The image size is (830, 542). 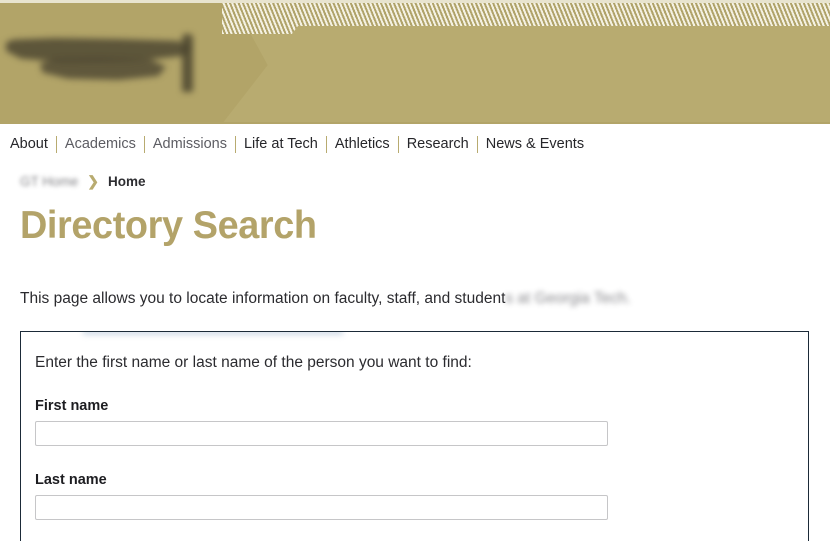 I want to click on panel-top-artifact, so click(x=213, y=333).